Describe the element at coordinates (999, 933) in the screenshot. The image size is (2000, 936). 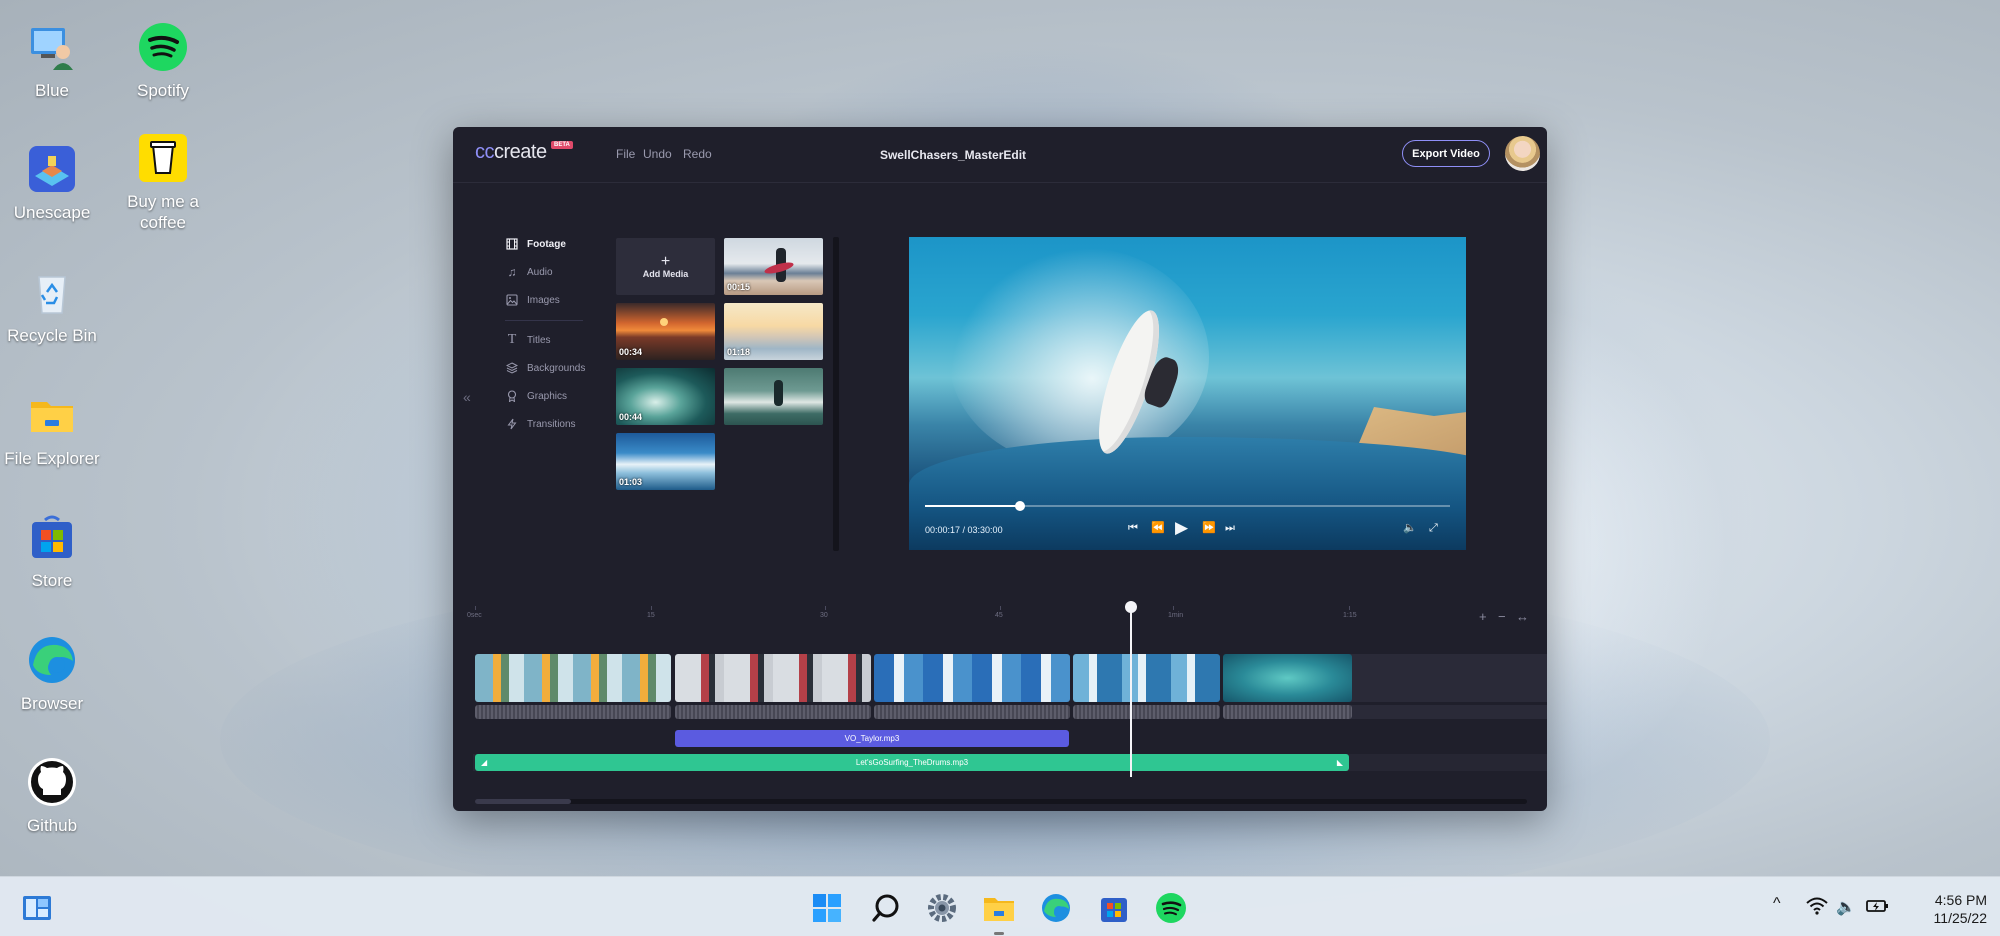
I see `running-indicator` at that location.